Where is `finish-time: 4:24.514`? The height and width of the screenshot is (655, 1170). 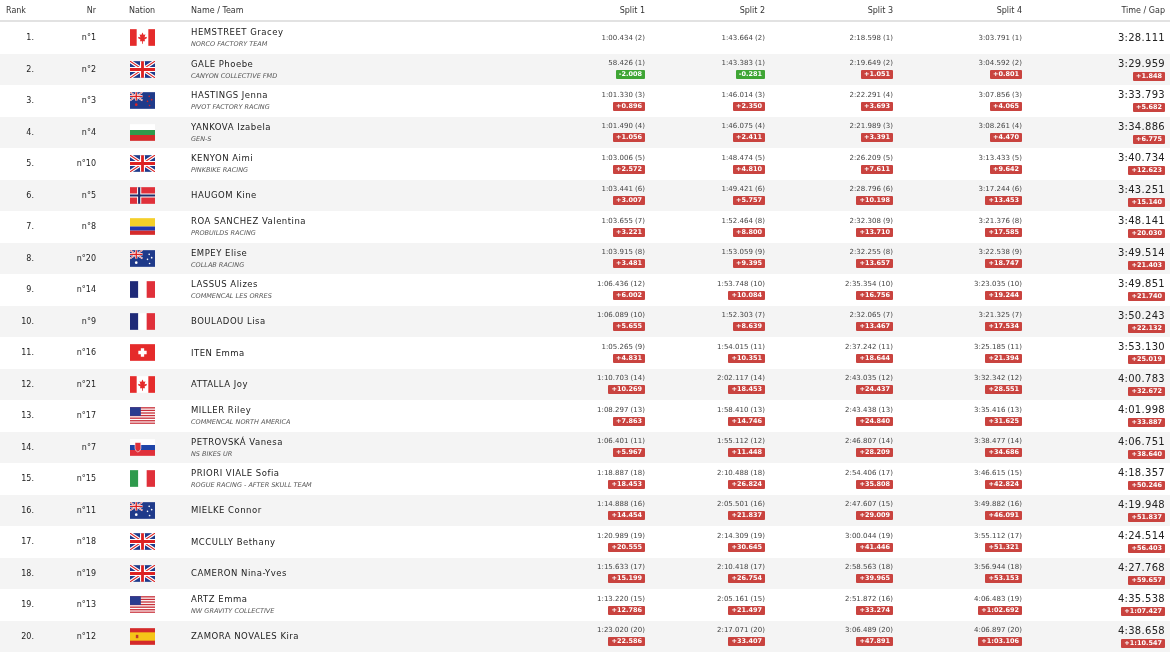 finish-time: 4:24.514 is located at coordinates (1141, 536).